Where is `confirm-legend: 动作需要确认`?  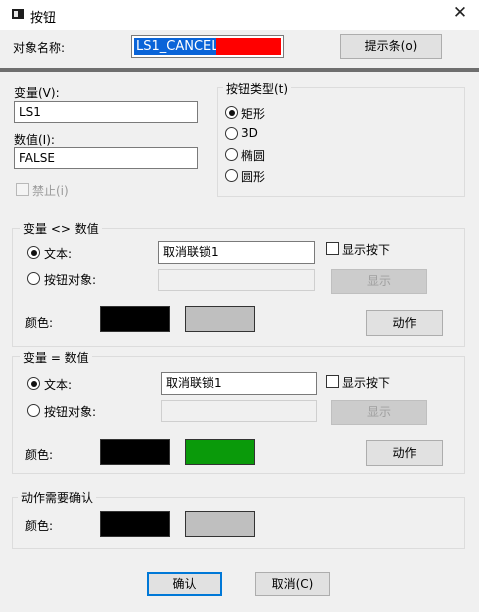 confirm-legend: 动作需要确认 is located at coordinates (57, 497).